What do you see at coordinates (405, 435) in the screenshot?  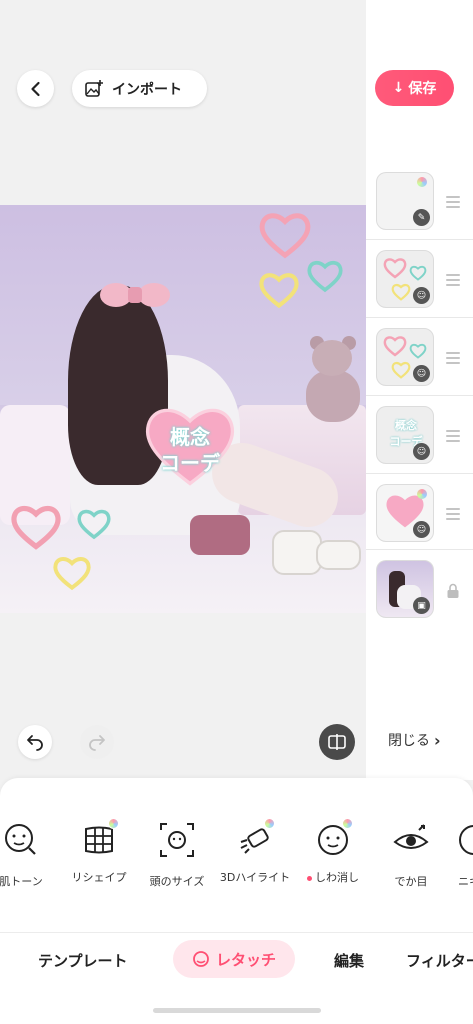 I see `layer-thumbnail: 概念 コーデ ☺` at bounding box center [405, 435].